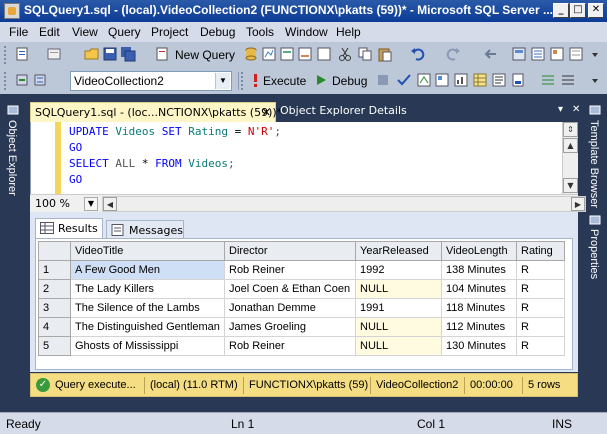 This screenshot has height=434, width=607. Describe the element at coordinates (560, 109) in the screenshot. I see `tab-list-chevron-icon: ▾` at that location.